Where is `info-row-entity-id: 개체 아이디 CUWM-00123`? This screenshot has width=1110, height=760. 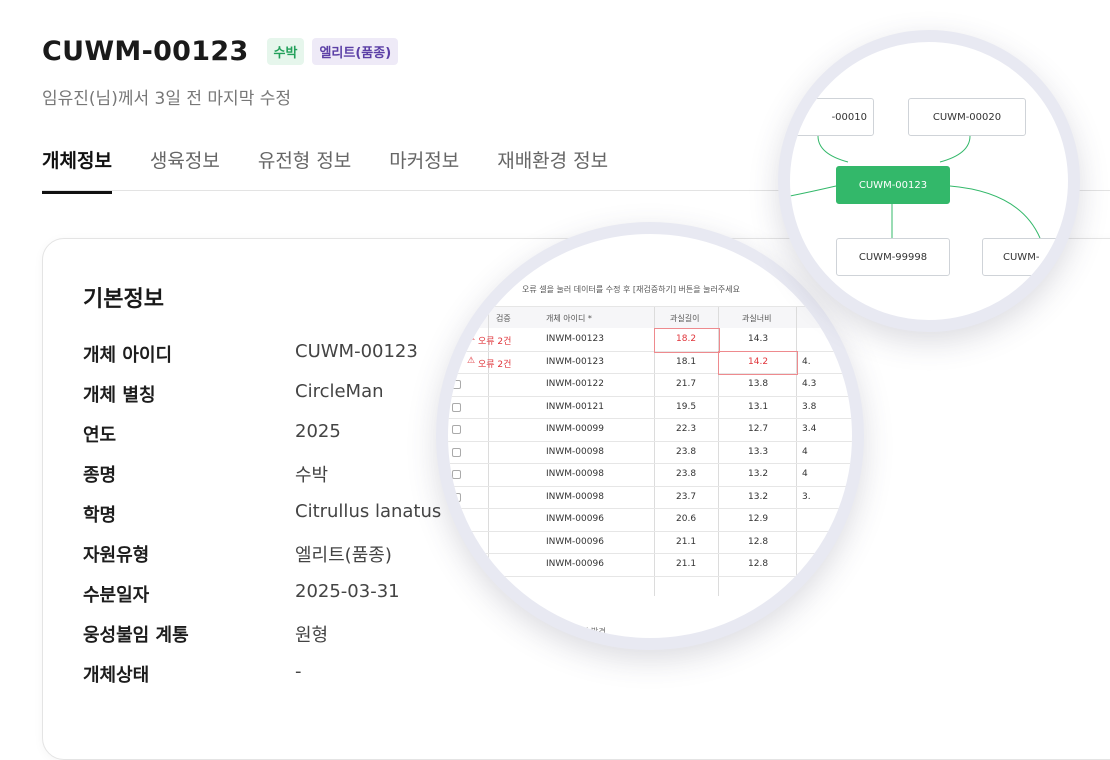 info-row-entity-id: 개체 아이디 CUWM-00123 is located at coordinates (250, 354).